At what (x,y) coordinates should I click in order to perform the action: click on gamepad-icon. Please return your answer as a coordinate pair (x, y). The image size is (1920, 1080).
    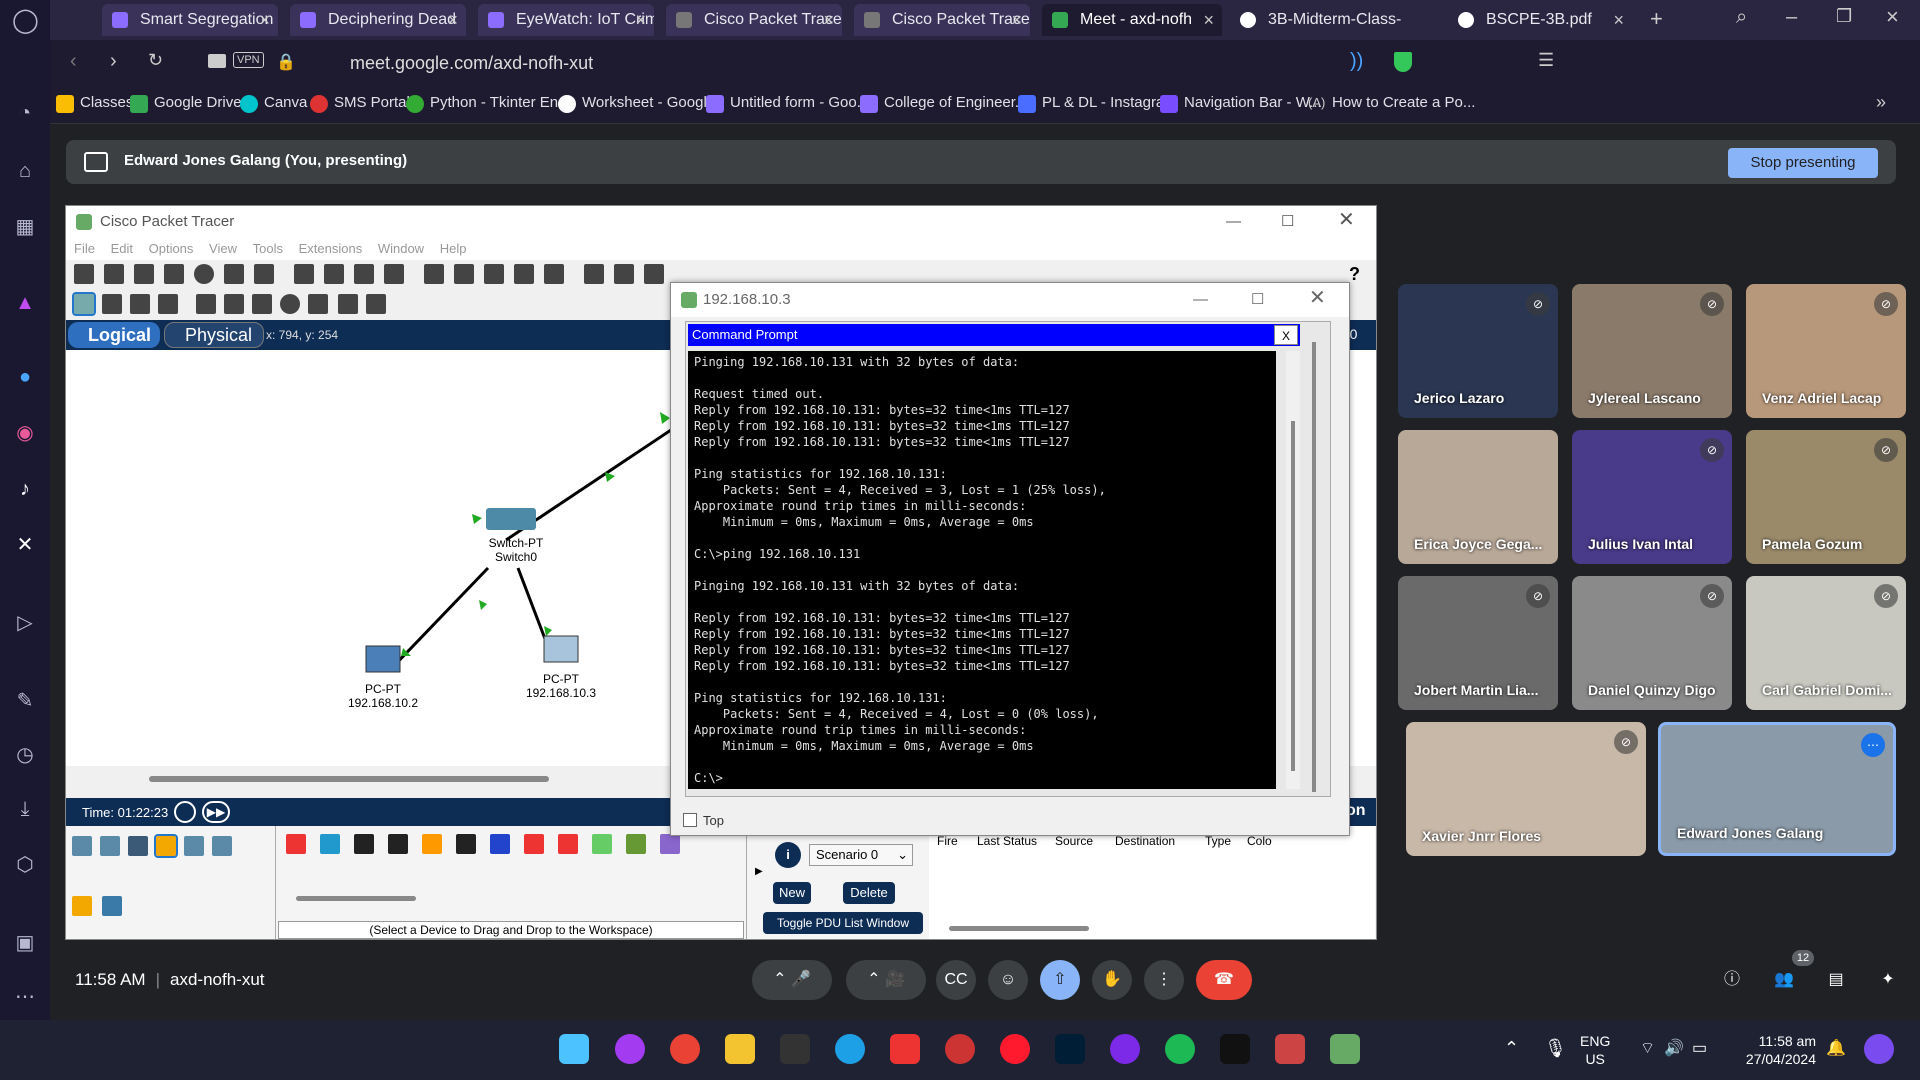
    Looking at the image, I should click on (57, 20).